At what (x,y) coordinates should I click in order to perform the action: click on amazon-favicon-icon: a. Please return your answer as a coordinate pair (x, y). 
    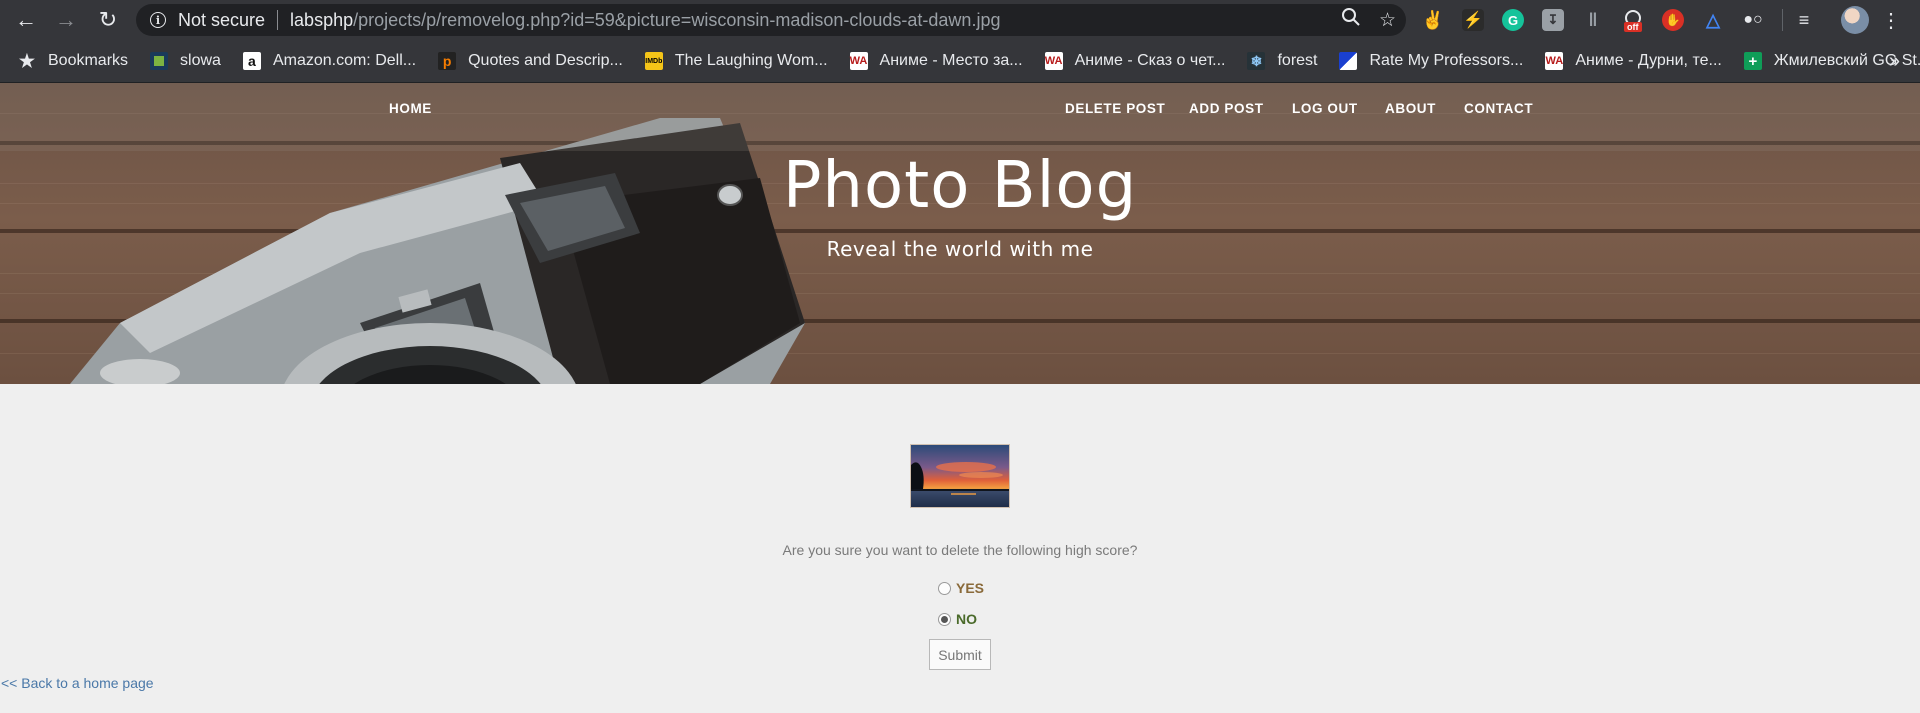
    Looking at the image, I should click on (251, 61).